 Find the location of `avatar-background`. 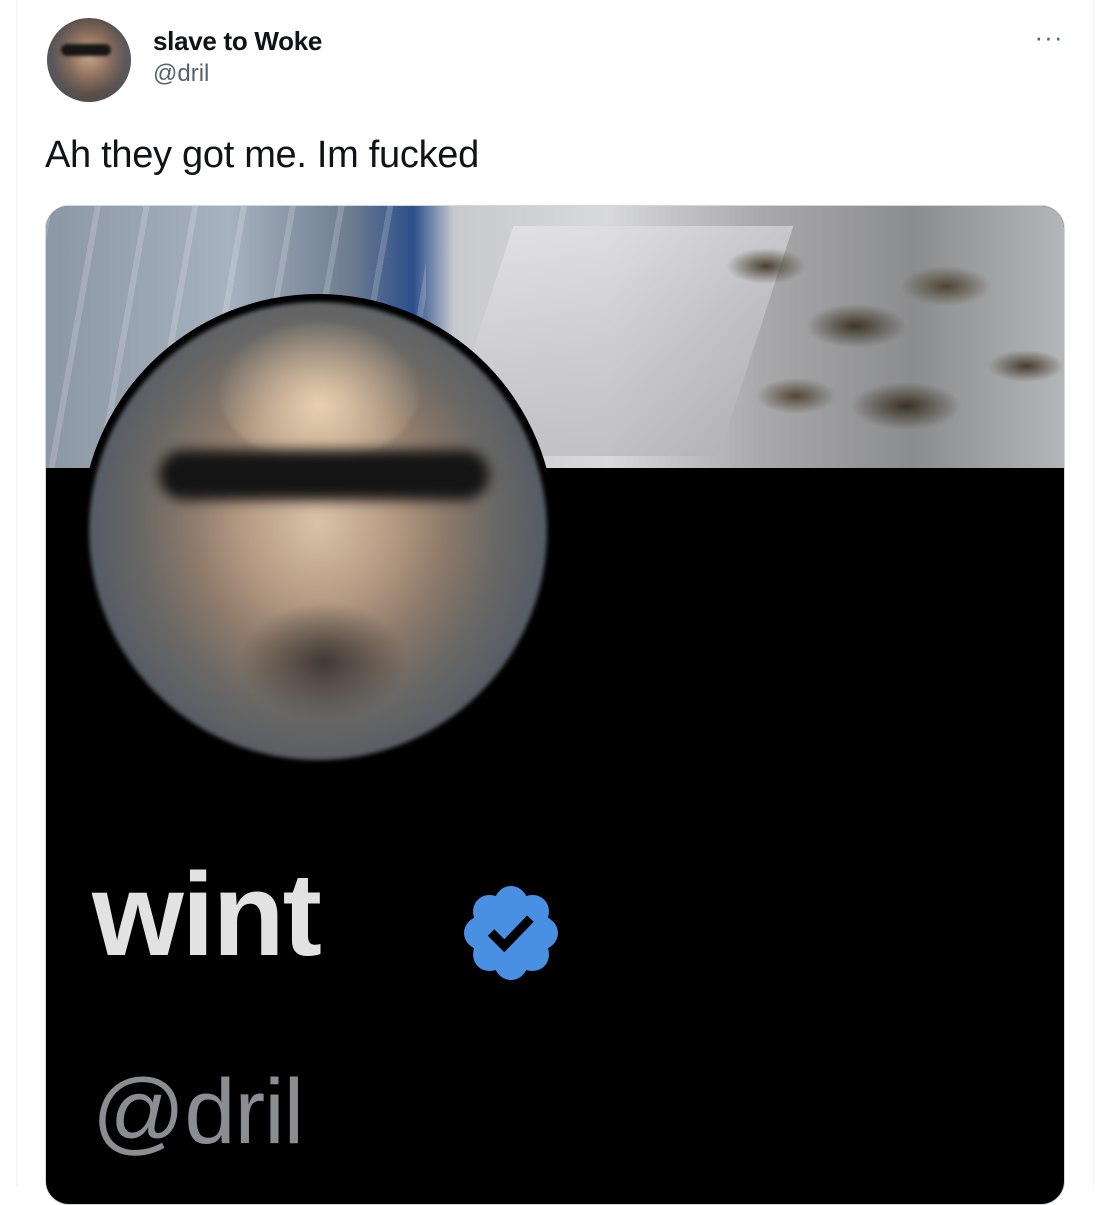

avatar-background is located at coordinates (89, 60).